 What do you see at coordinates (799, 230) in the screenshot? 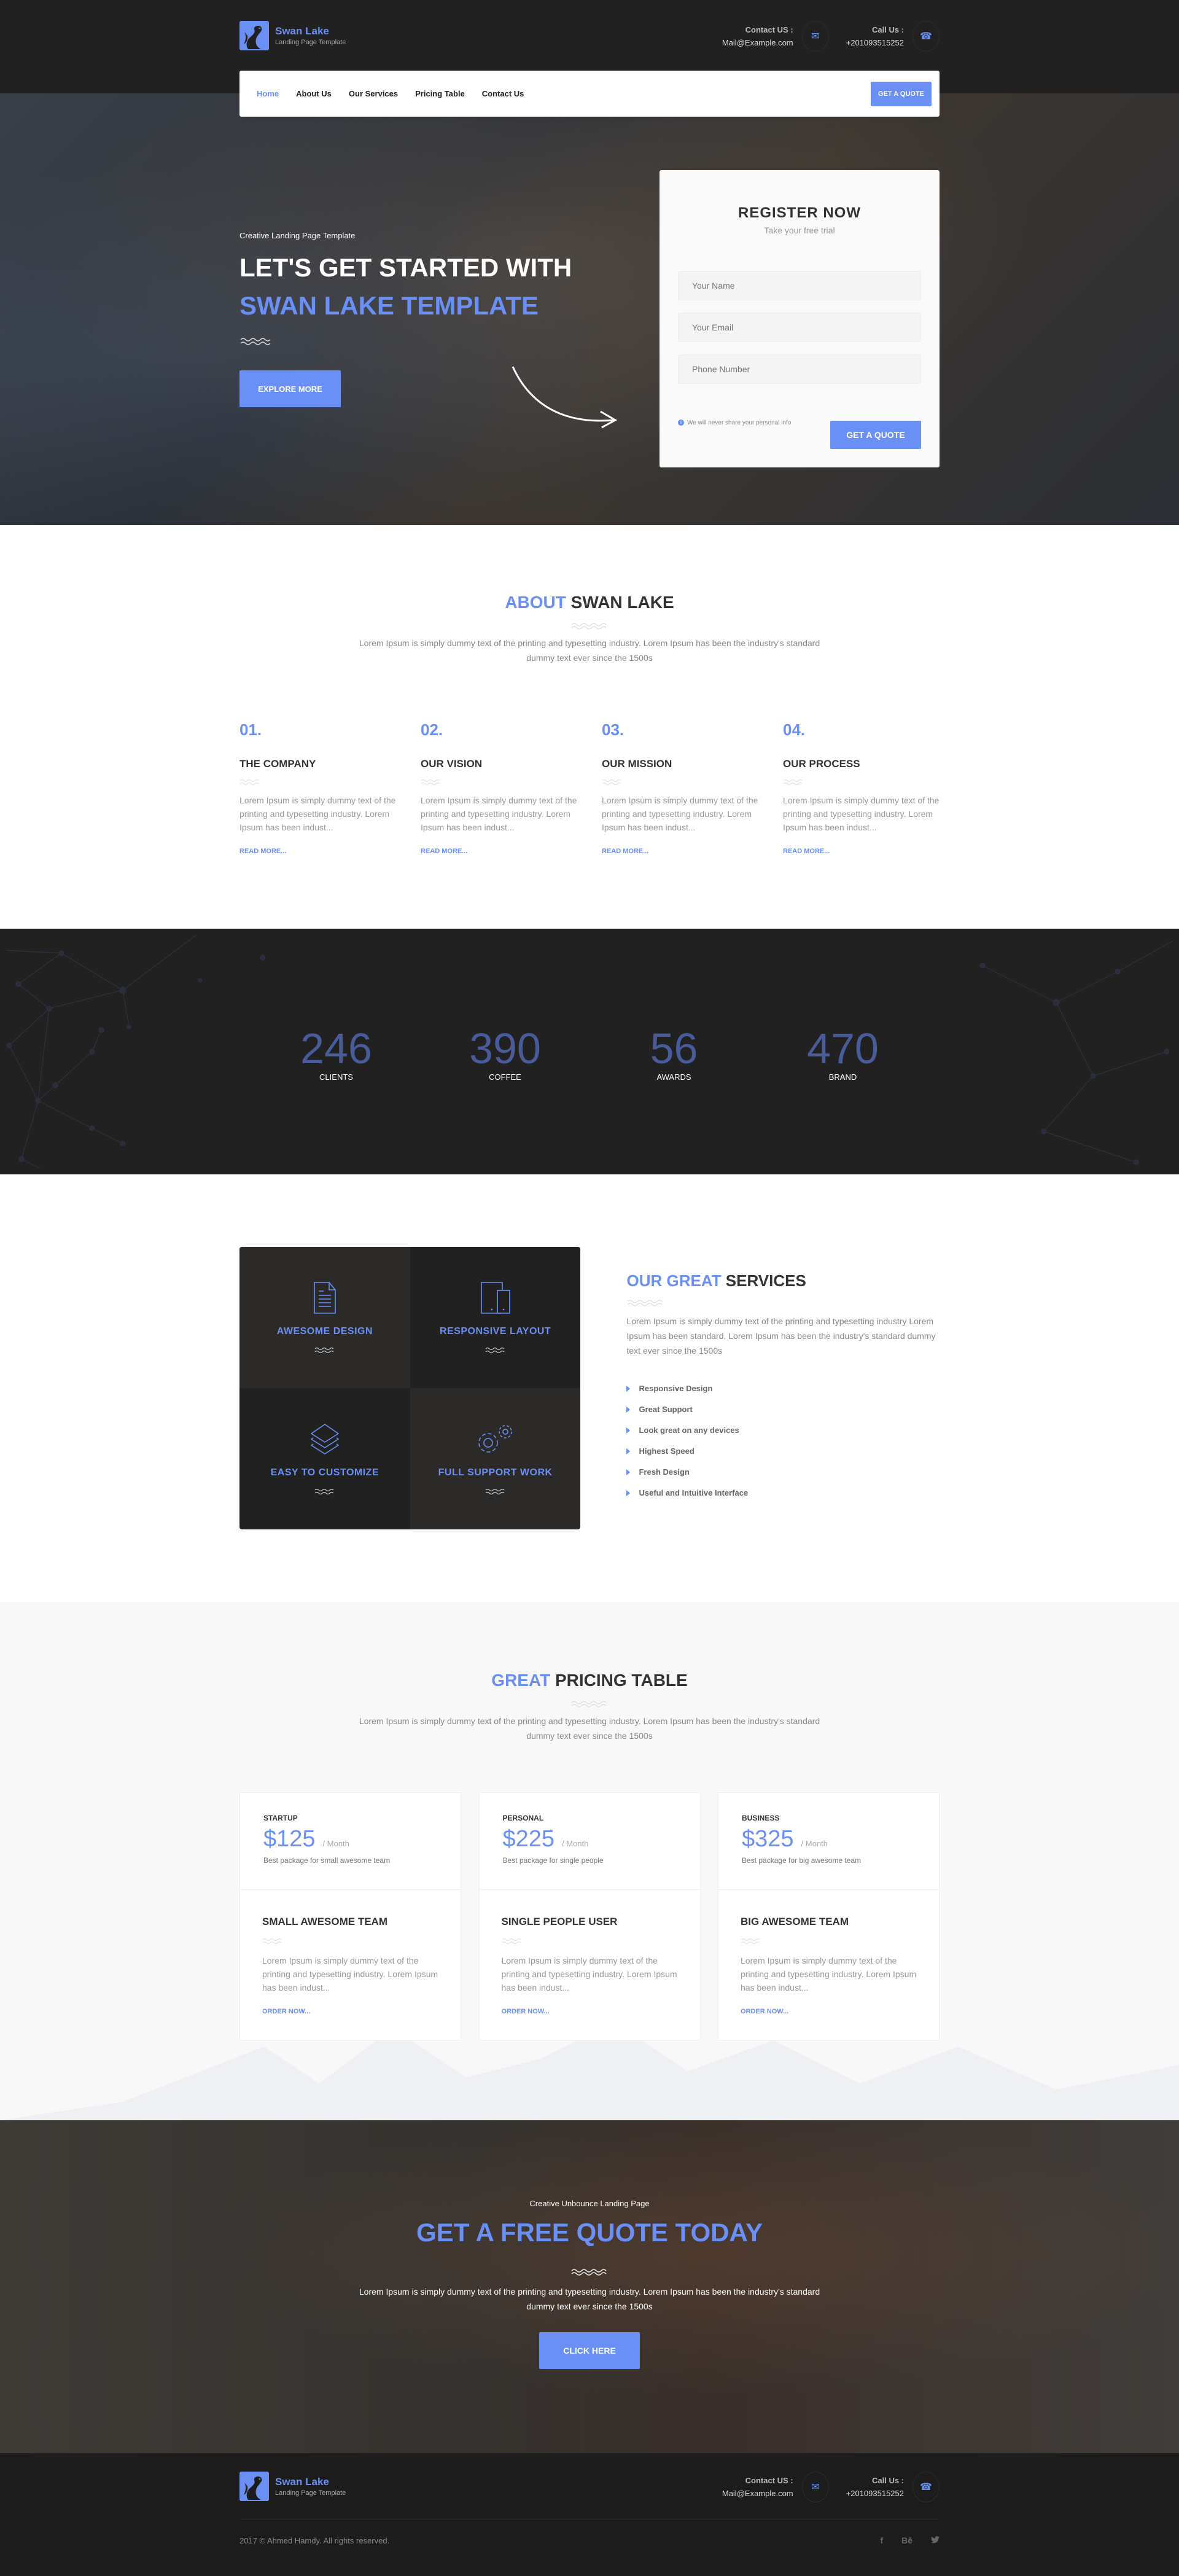
I see `register-subtitle: Take your free trial` at bounding box center [799, 230].